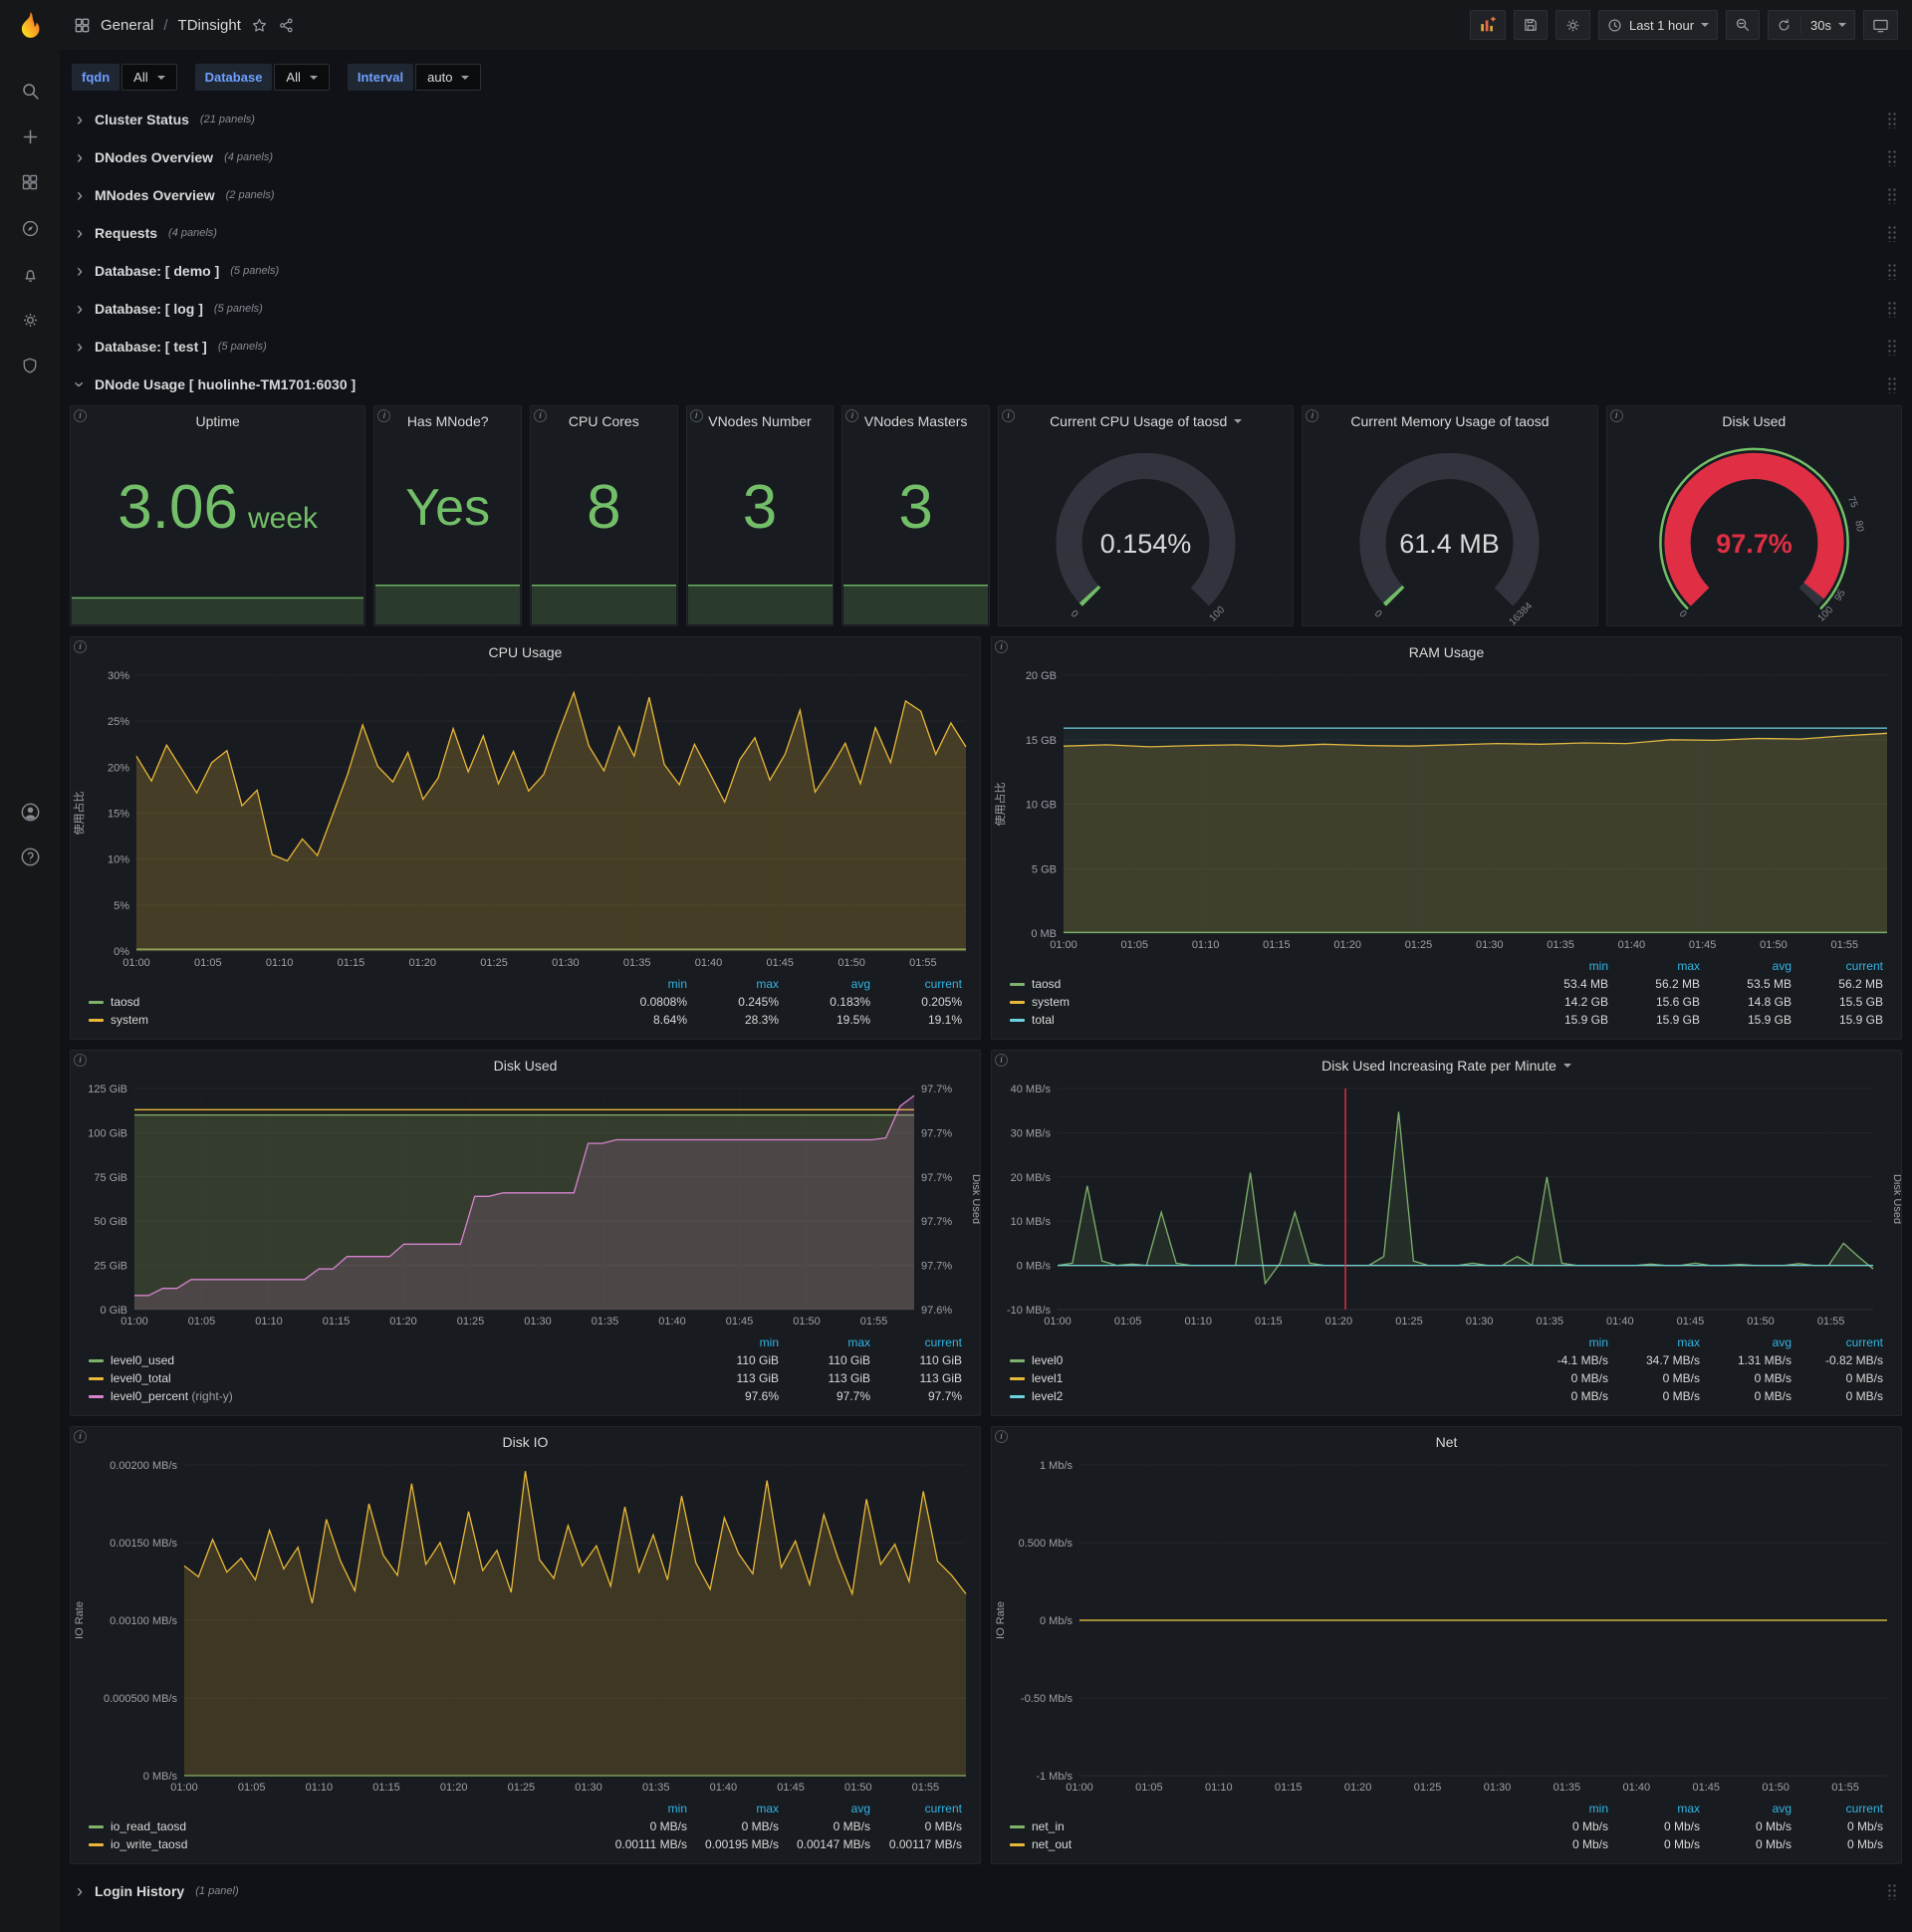 The height and width of the screenshot is (1932, 1912). Describe the element at coordinates (1263, 984) in the screenshot. I see `legend-series-label: taosd` at that location.